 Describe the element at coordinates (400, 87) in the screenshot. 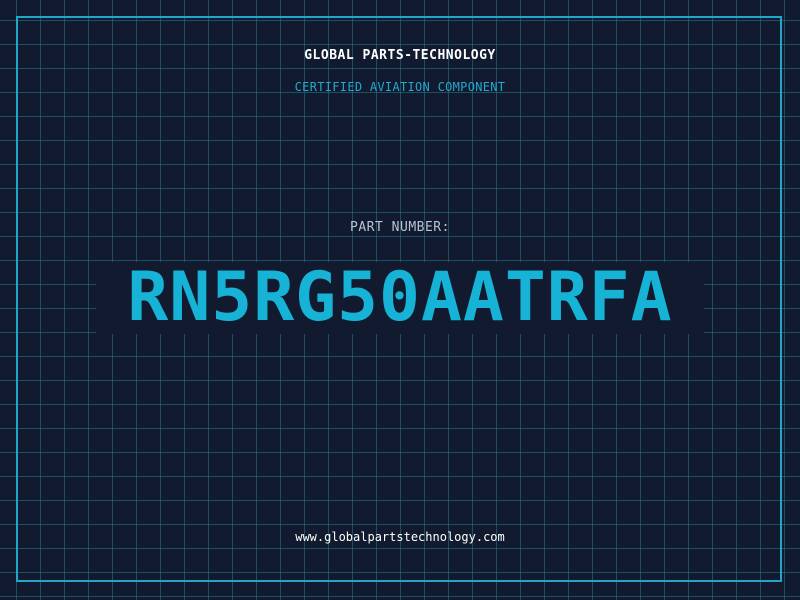

I see `tagline: CERTIFIED AVIATION COMPONENT` at that location.